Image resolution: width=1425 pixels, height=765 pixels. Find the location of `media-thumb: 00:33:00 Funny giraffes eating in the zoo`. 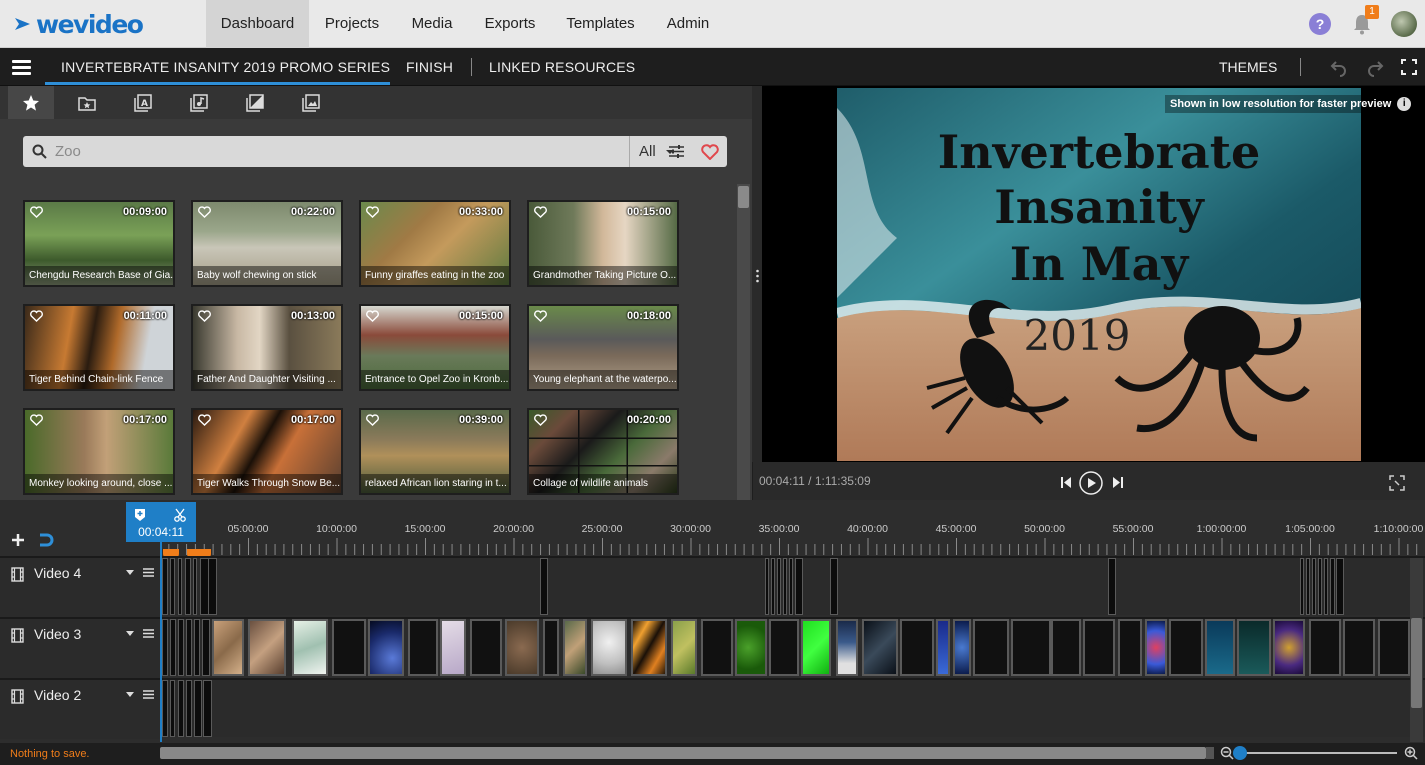

media-thumb: 00:33:00 Funny giraffes eating in the zoo is located at coordinates (435, 243).